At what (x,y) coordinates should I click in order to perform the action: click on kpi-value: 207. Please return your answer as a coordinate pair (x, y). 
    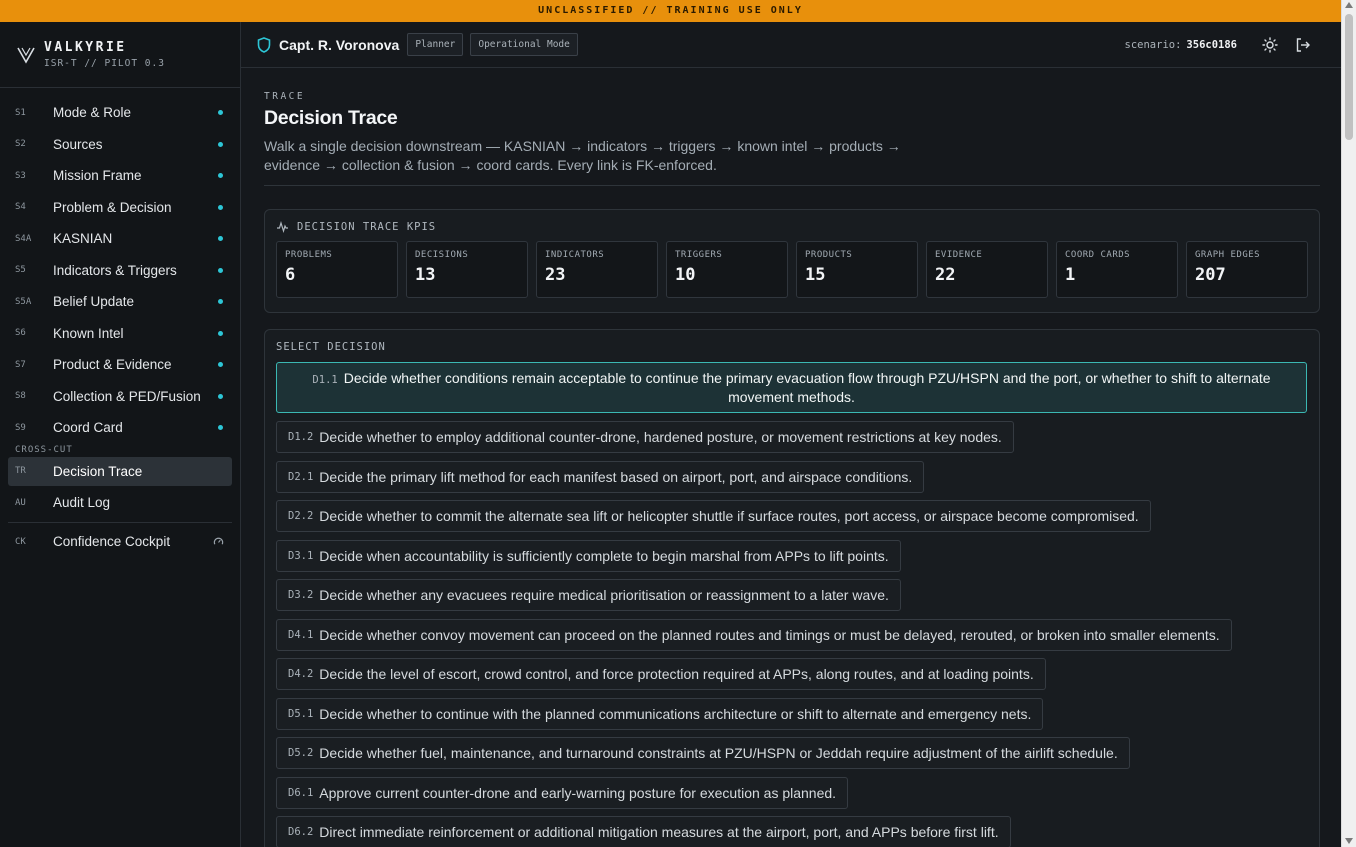
    Looking at the image, I should click on (1210, 275).